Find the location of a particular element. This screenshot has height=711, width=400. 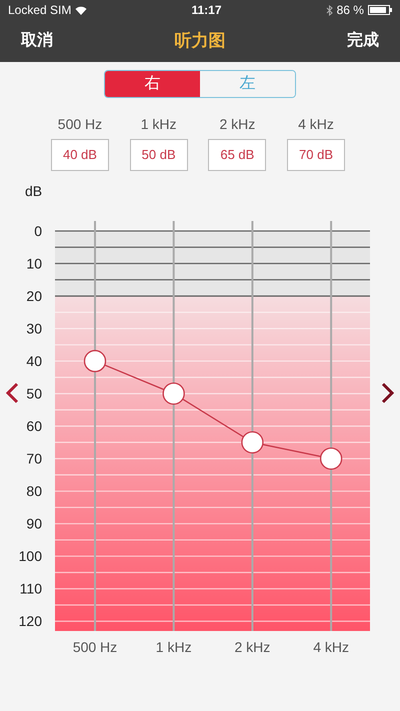

axis-title: dB is located at coordinates (33, 191).